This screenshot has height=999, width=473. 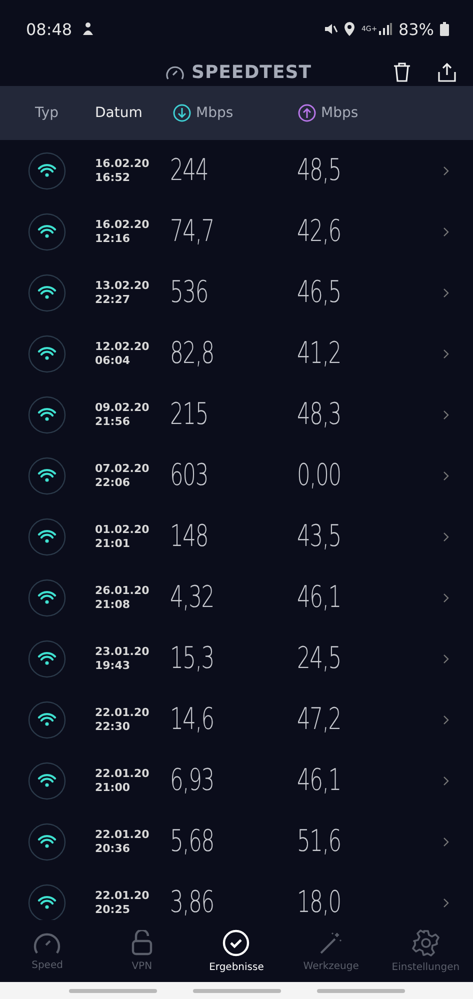 What do you see at coordinates (113, 787) in the screenshot?
I see `test-time: 21:00` at bounding box center [113, 787].